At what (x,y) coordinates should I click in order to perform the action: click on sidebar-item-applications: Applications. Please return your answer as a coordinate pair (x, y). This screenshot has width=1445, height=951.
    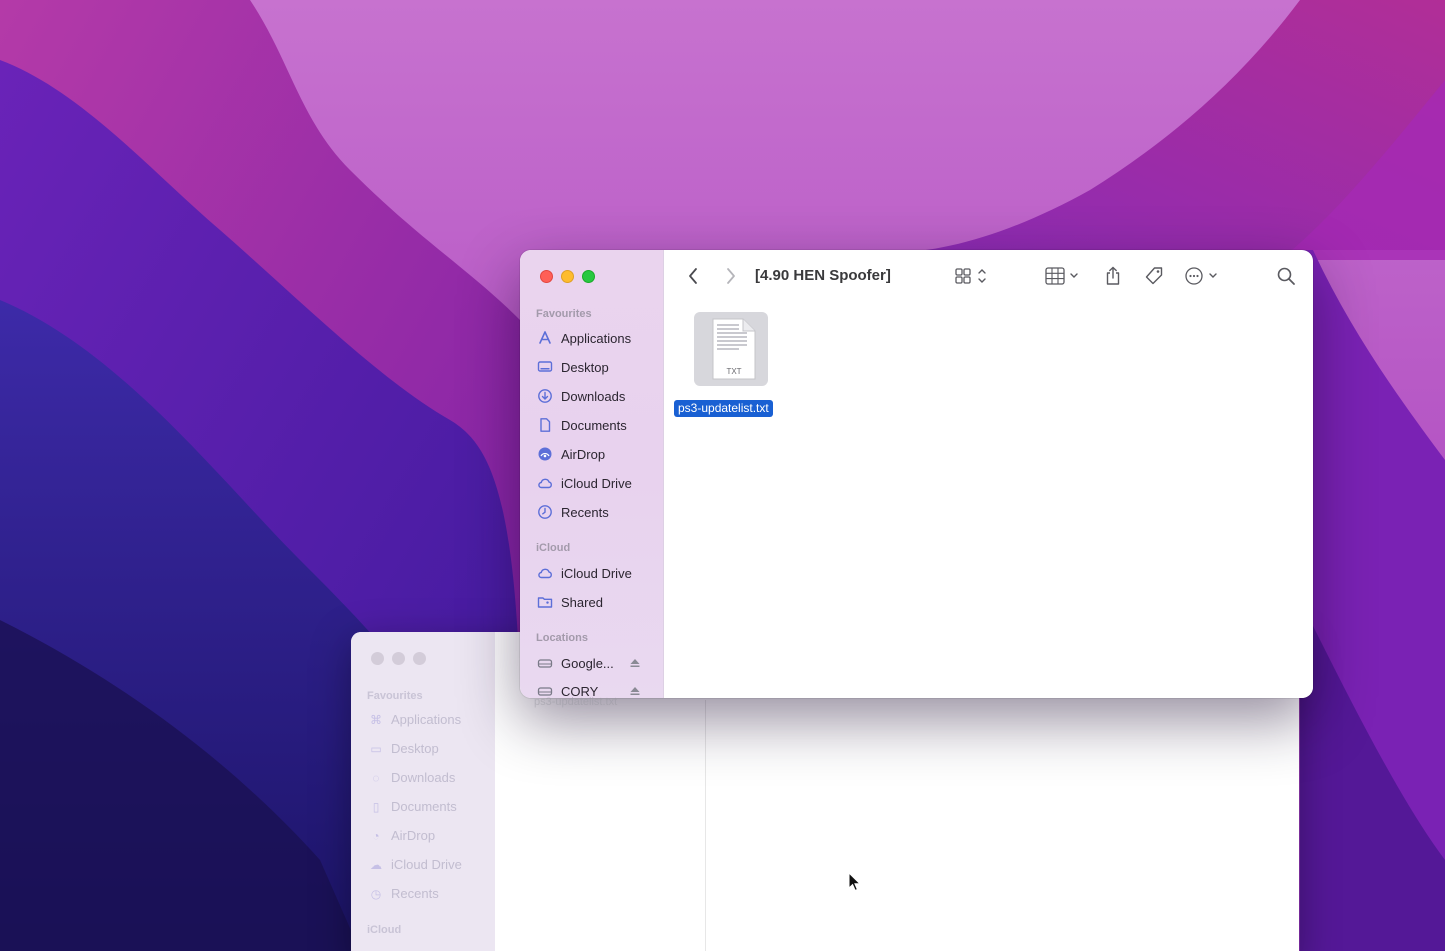
    Looking at the image, I should click on (584, 338).